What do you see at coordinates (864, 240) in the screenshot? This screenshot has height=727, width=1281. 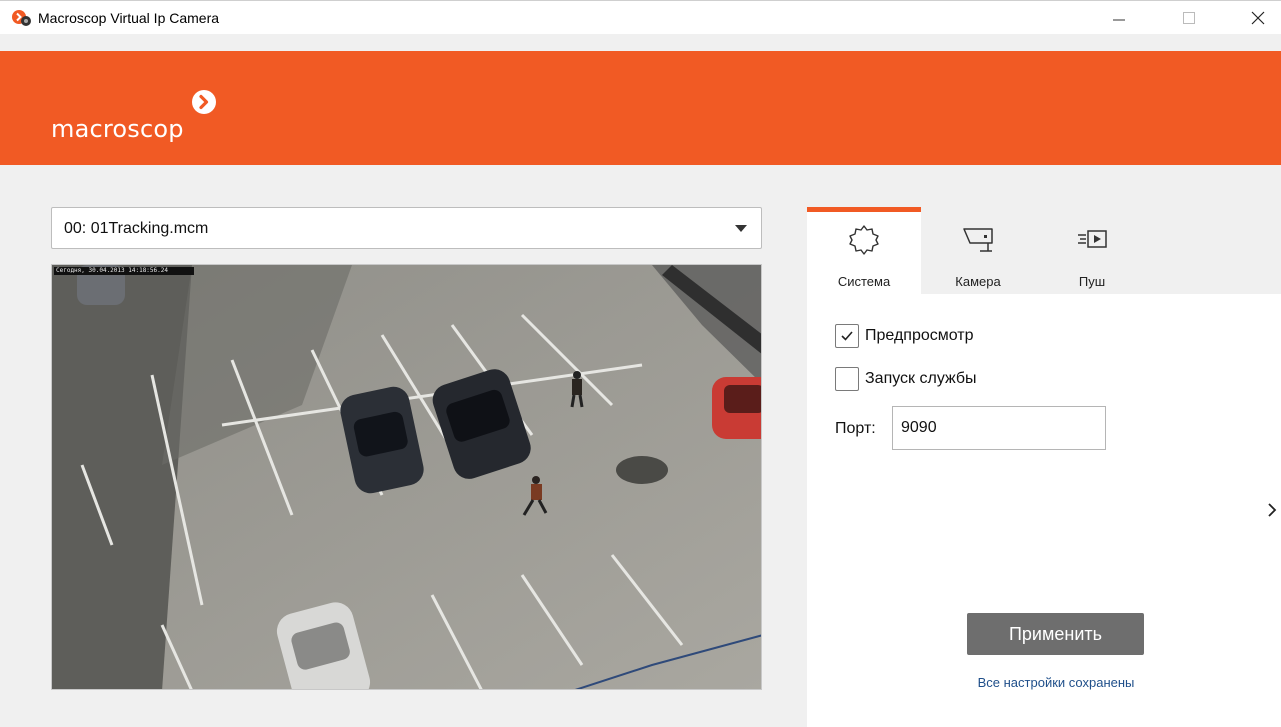 I see `gear-outline-icon` at bounding box center [864, 240].